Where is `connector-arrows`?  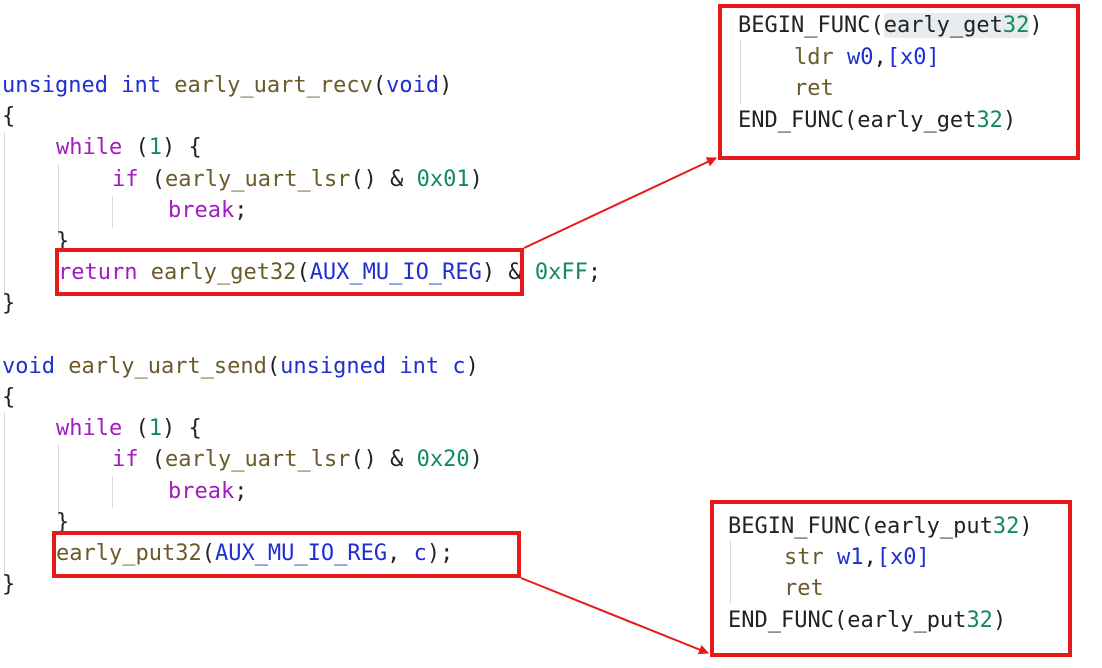
connector-arrows is located at coordinates (618, 406).